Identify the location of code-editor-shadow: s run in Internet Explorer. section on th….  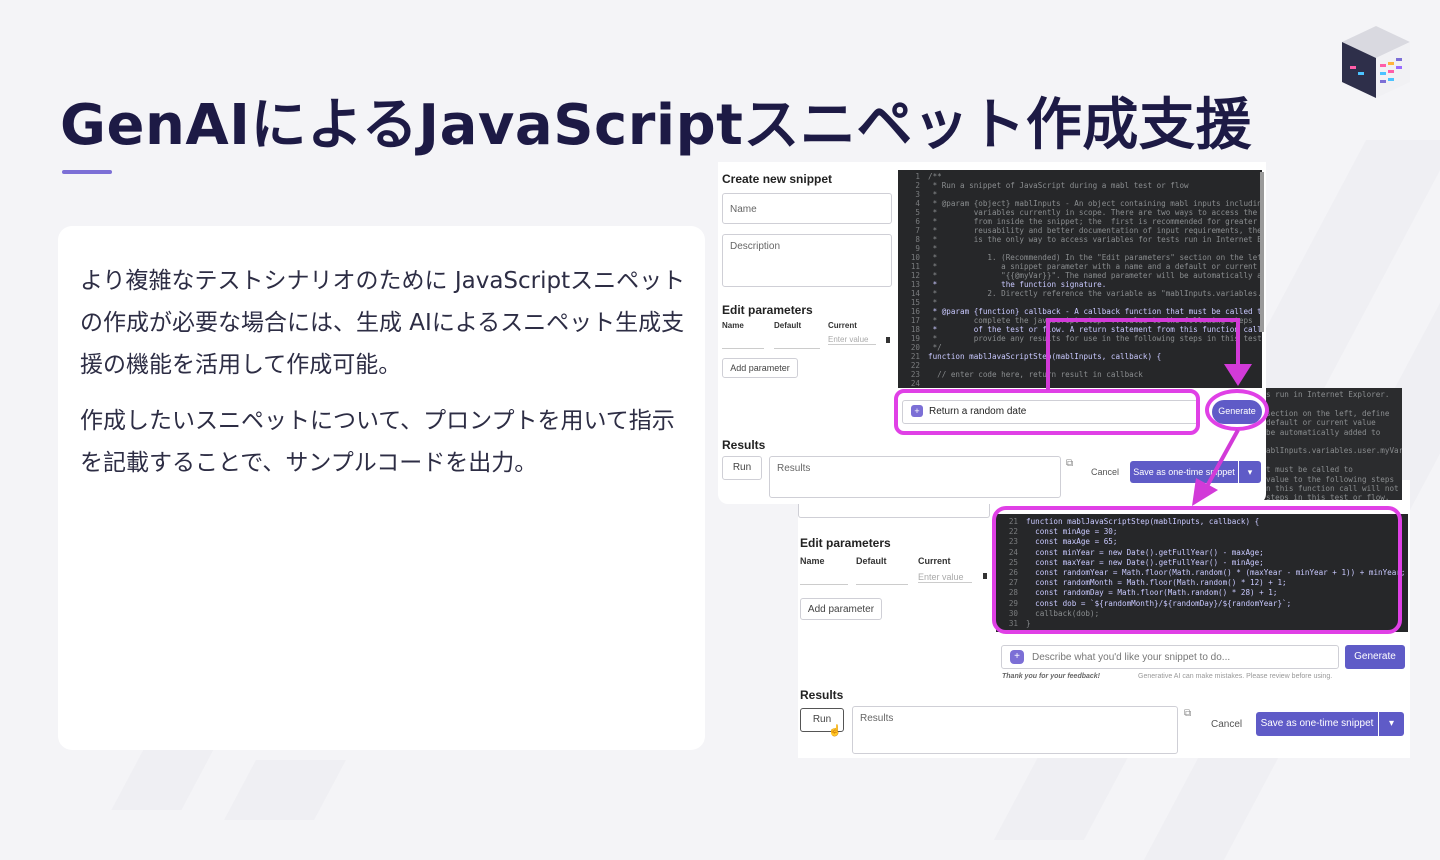
(1332, 444).